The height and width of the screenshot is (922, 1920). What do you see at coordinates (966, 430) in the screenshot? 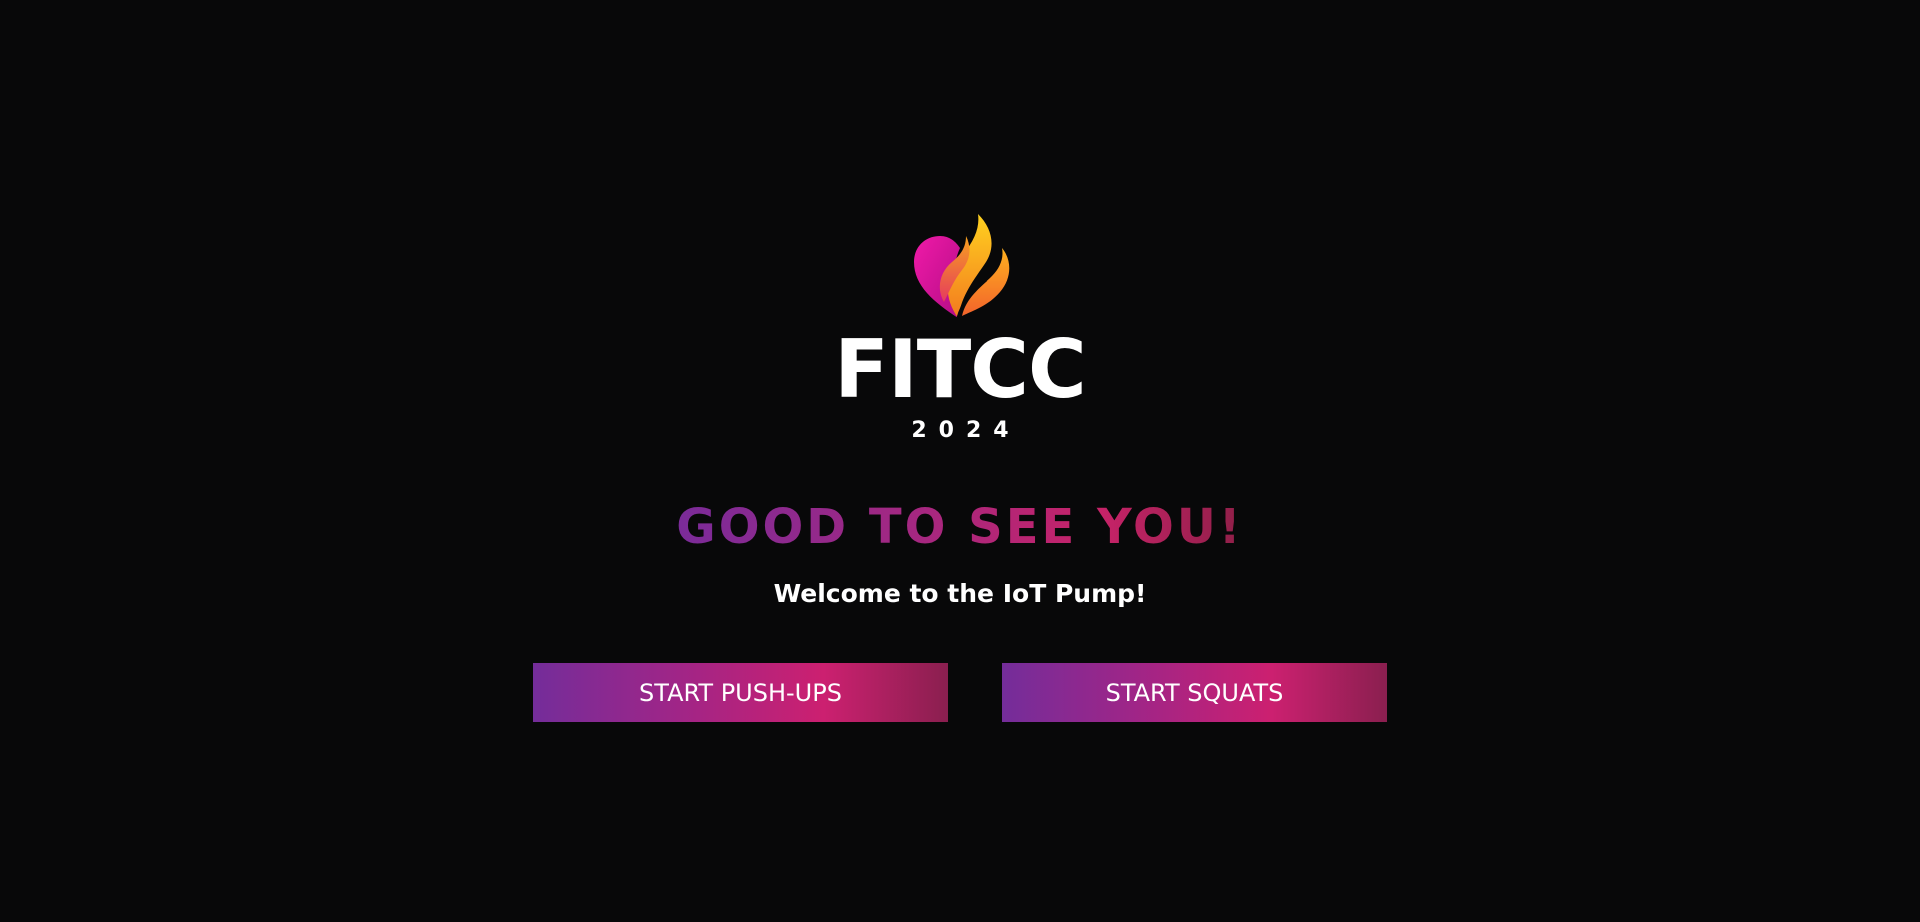
I see `brand-year: 2024` at bounding box center [966, 430].